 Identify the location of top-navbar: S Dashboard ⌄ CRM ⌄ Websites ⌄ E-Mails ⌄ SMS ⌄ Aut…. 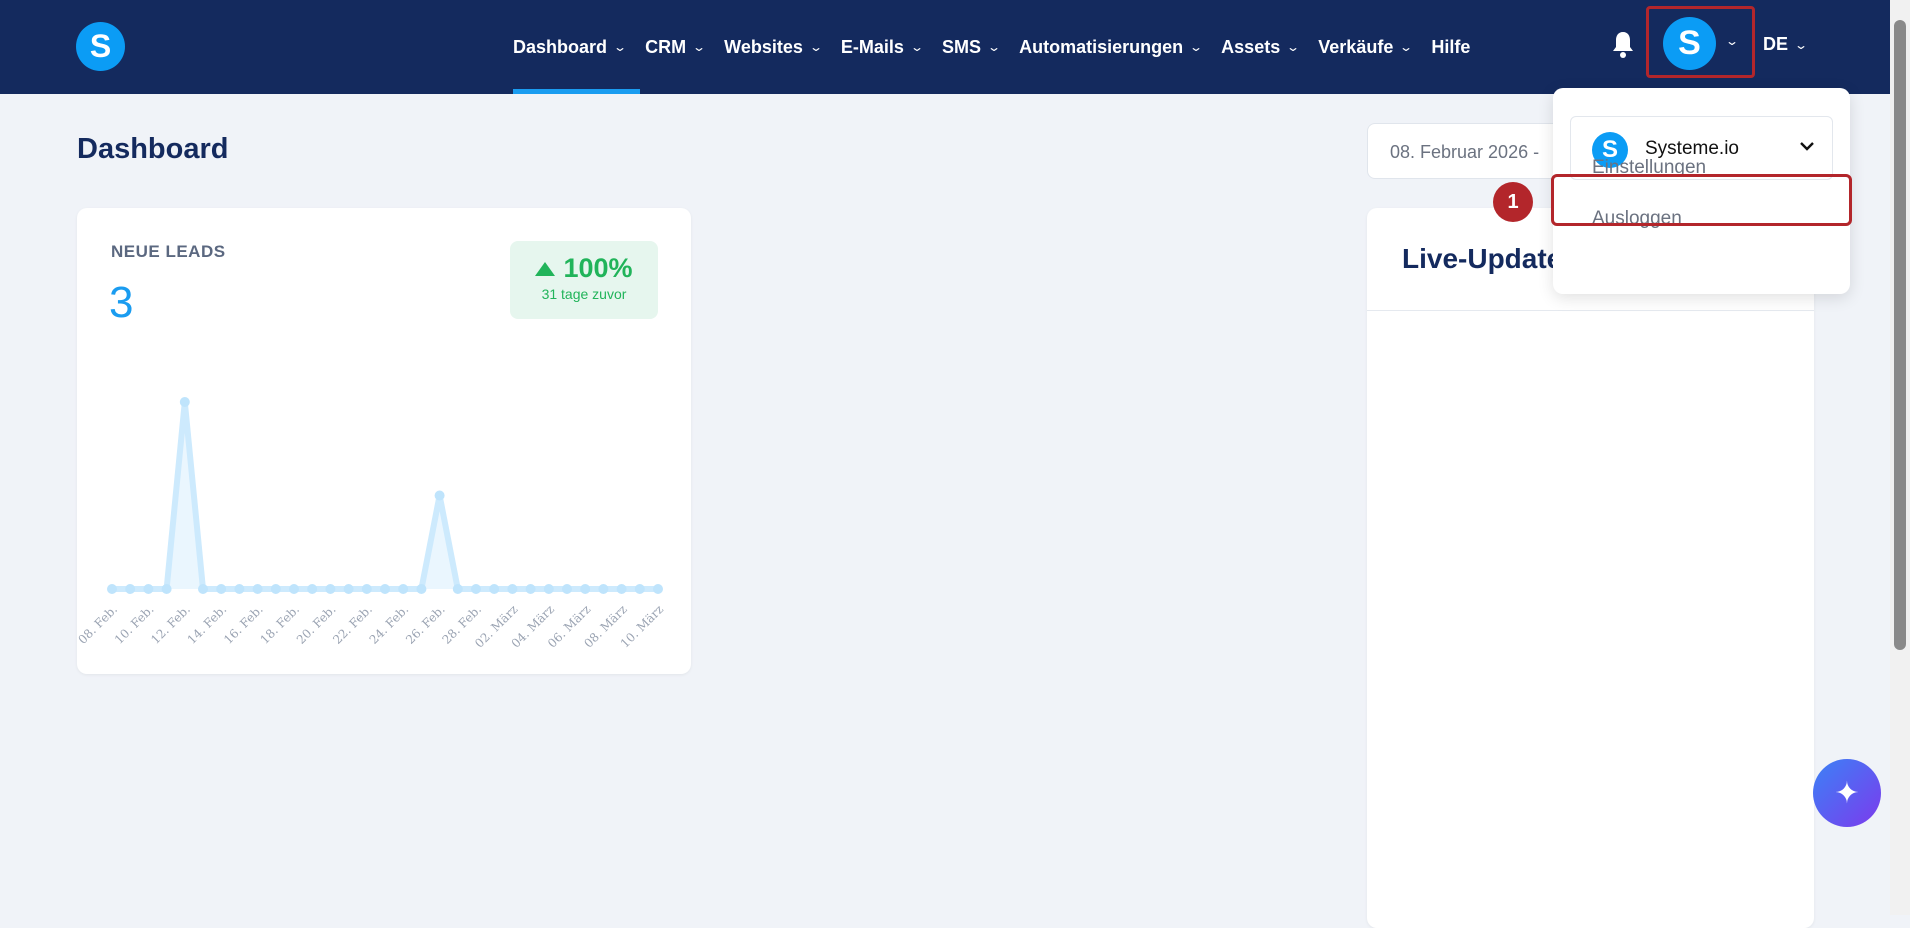
(945, 47).